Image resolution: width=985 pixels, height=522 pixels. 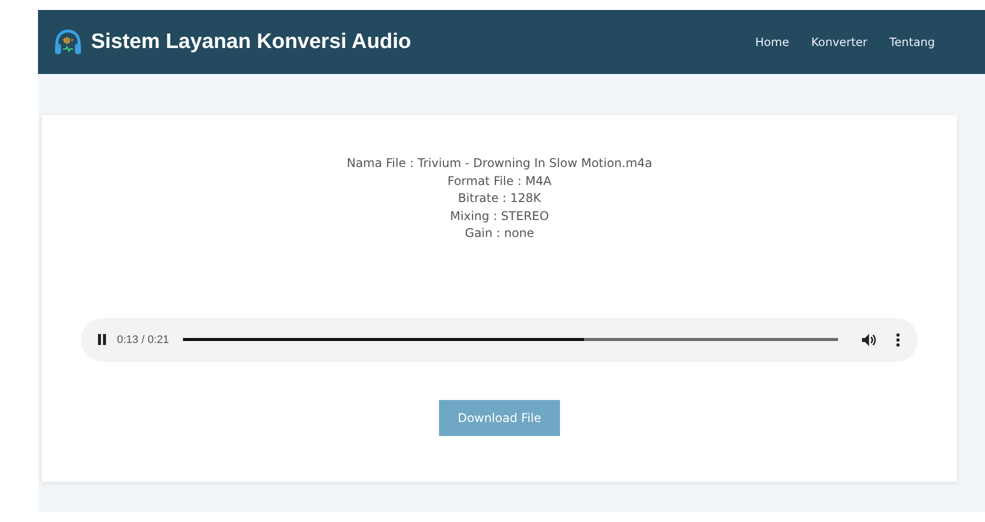 I want to click on volume-icon, so click(x=869, y=340).